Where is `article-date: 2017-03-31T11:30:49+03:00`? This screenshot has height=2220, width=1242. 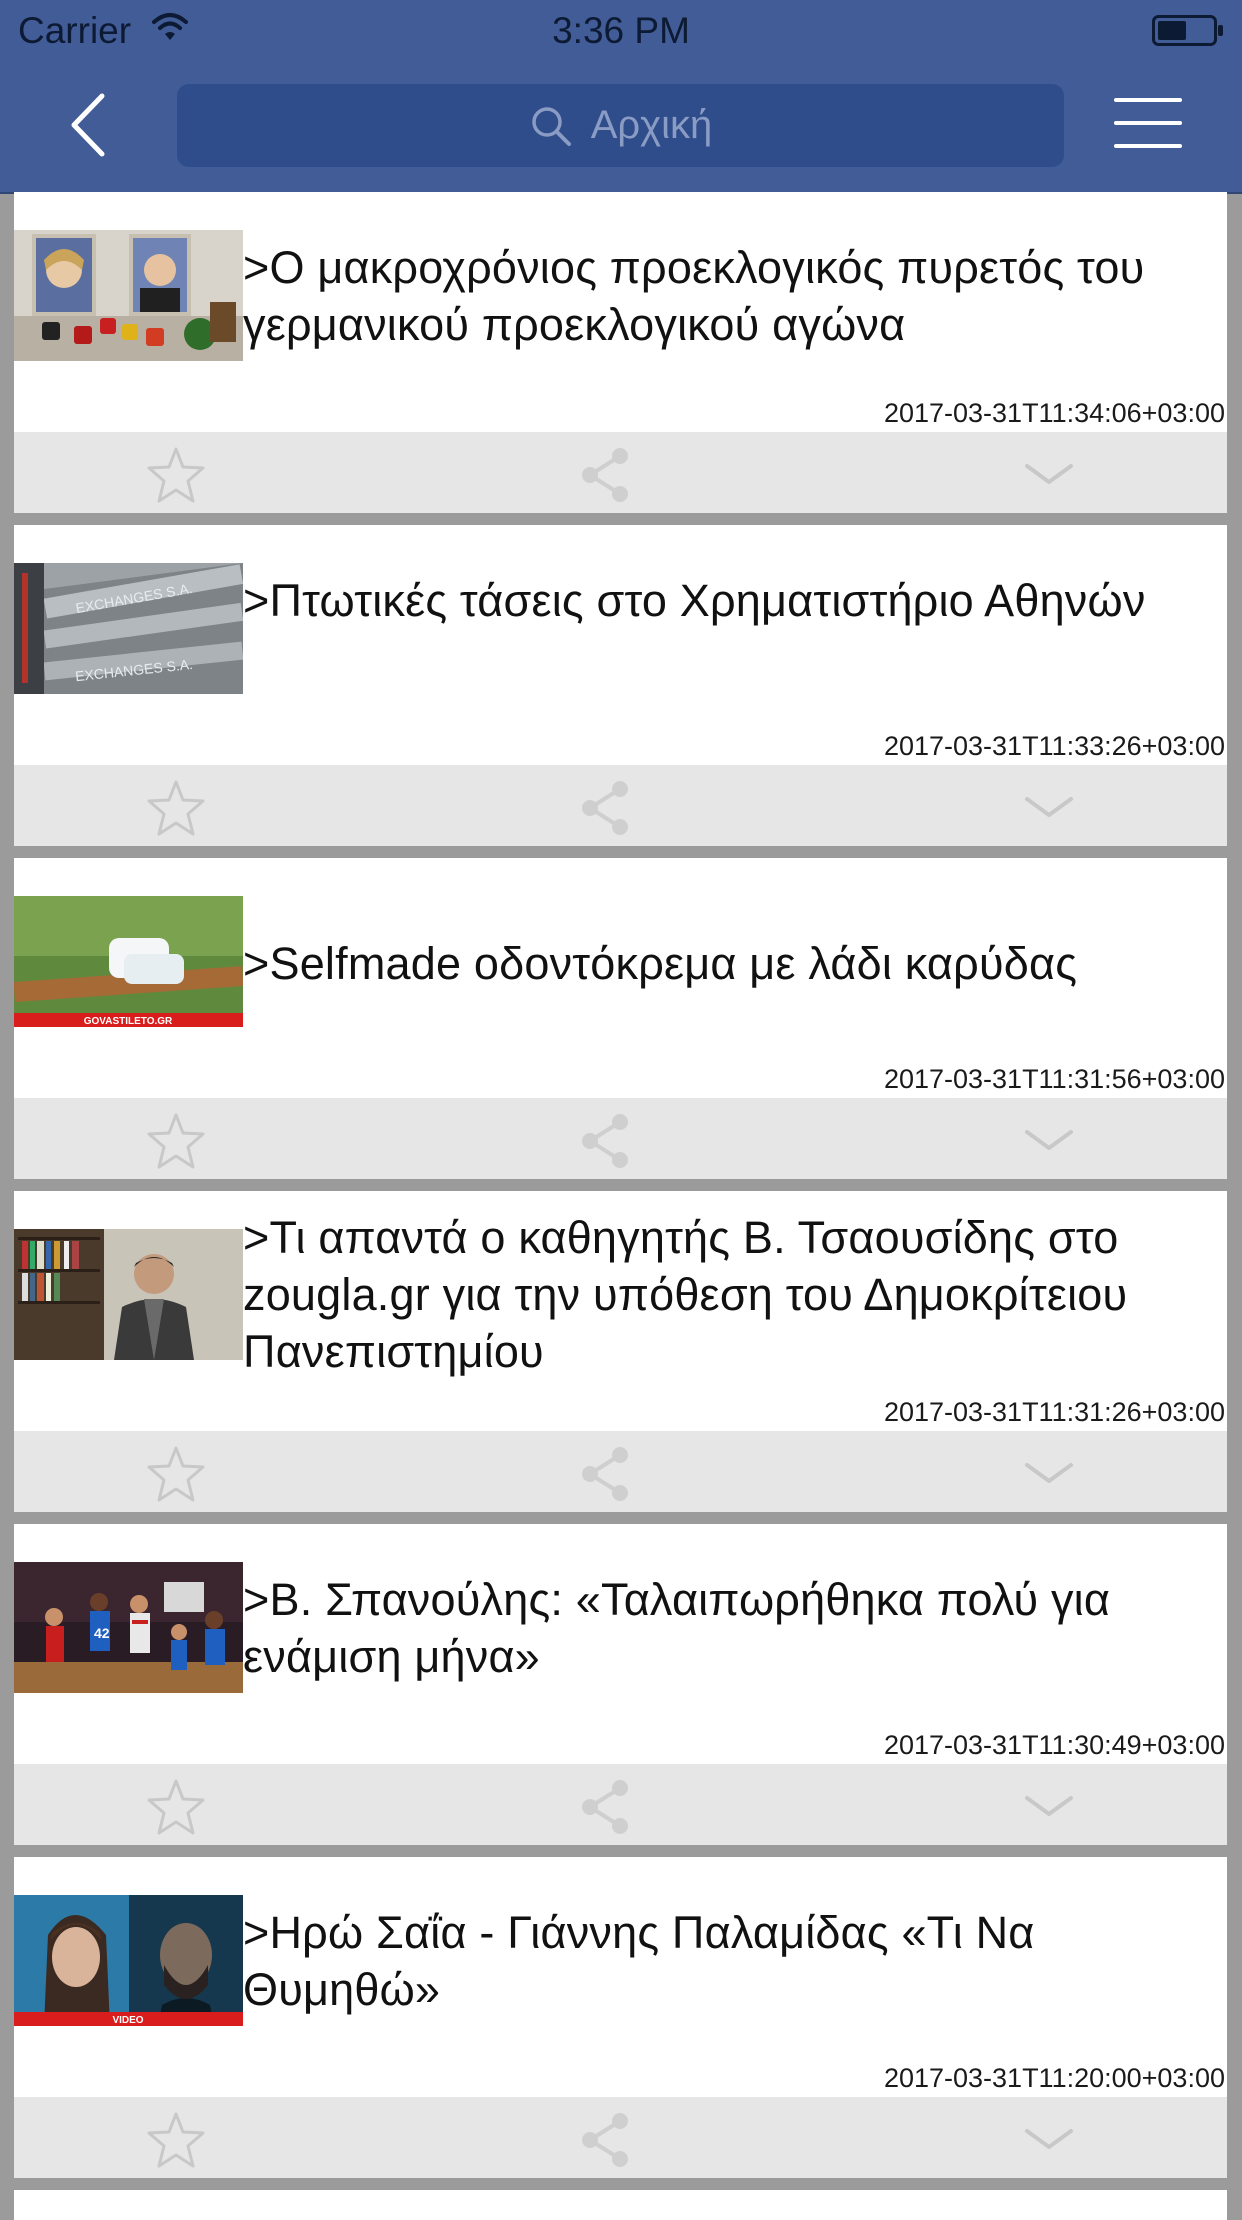 article-date: 2017-03-31T11:30:49+03:00 is located at coordinates (1054, 1745).